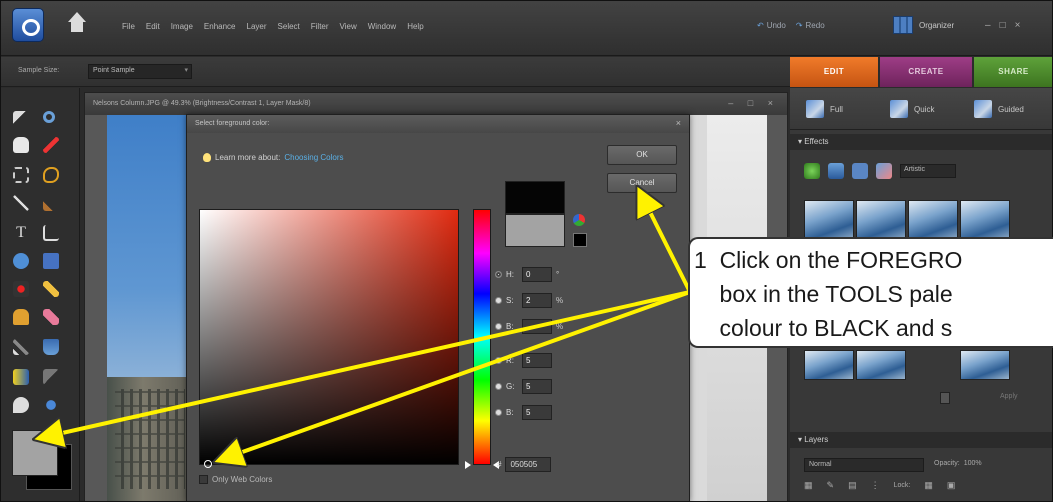 This screenshot has width=1053, height=502. Describe the element at coordinates (928, 485) in the screenshot. I see `lock-transparent-icon: ▦` at that location.